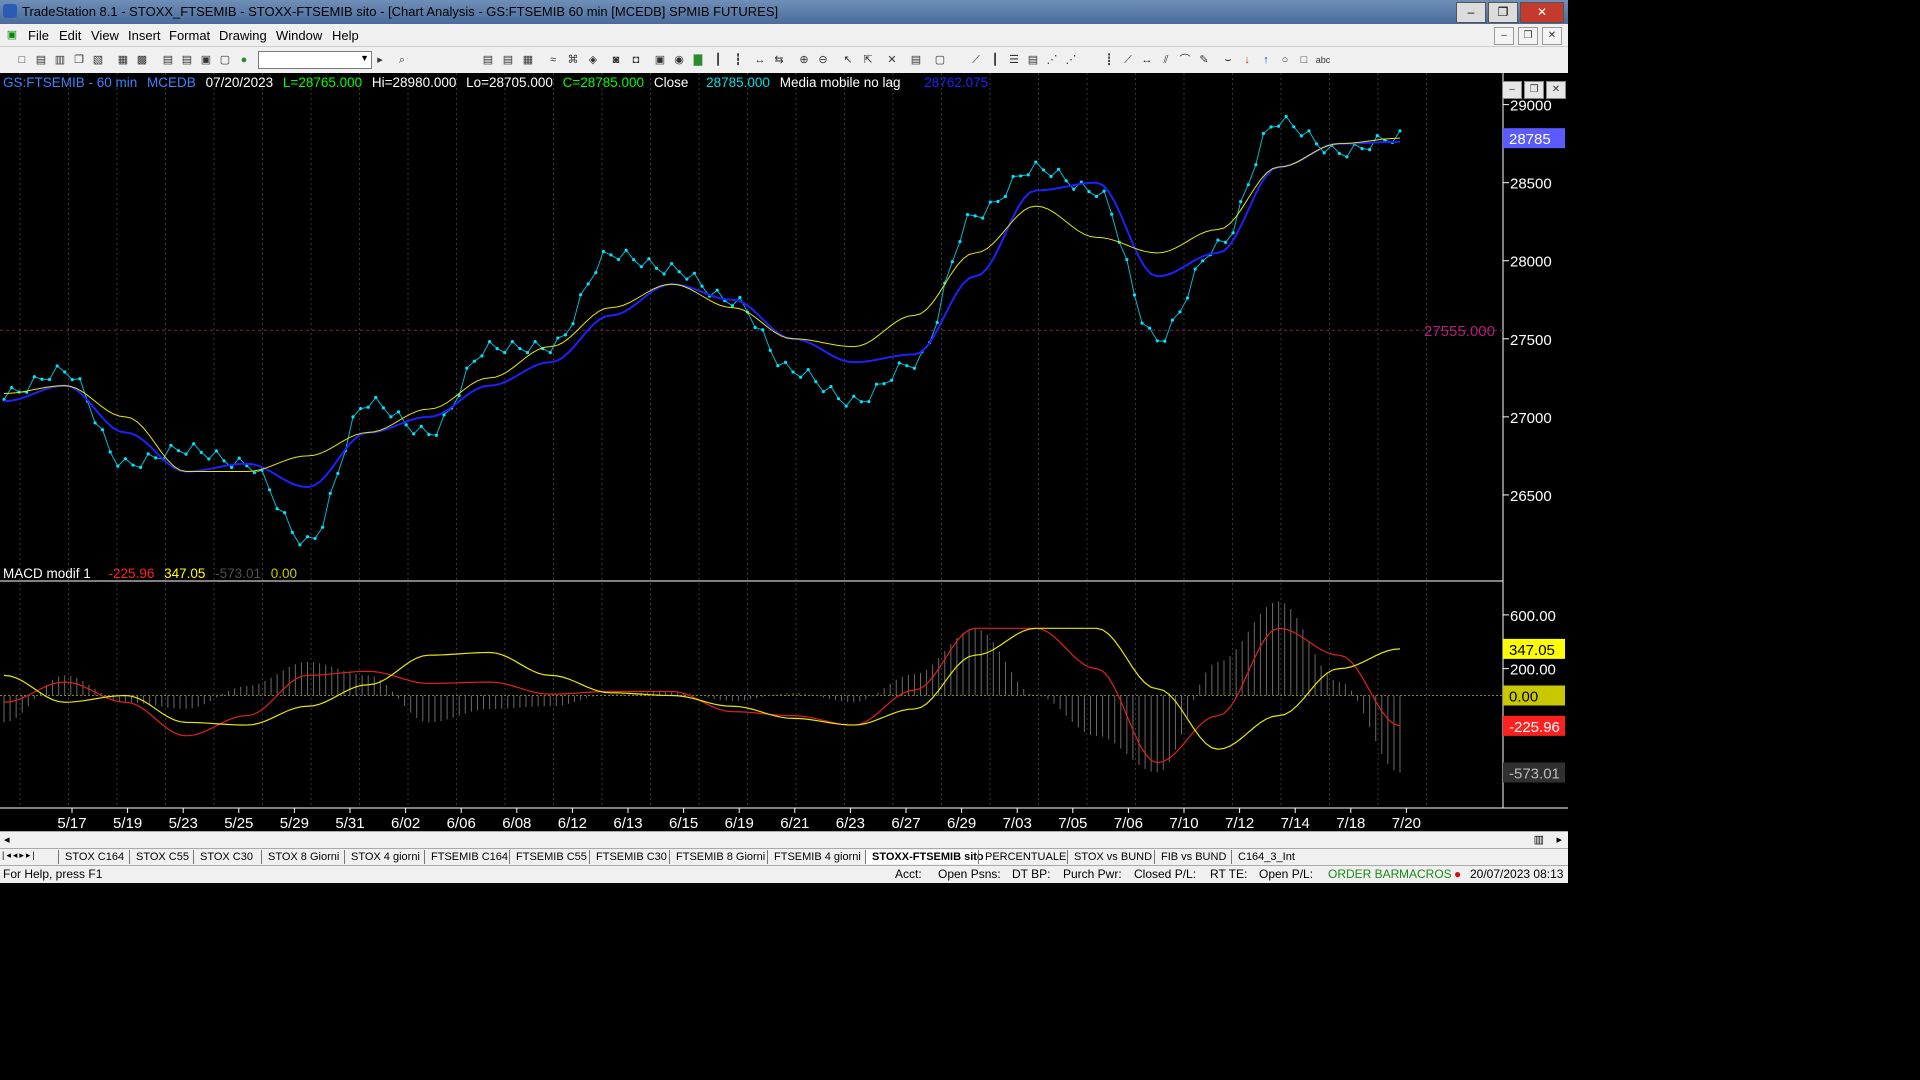 This screenshot has width=1920, height=1080. Describe the element at coordinates (848, 60) in the screenshot. I see `pointer-icon: ↖` at that location.